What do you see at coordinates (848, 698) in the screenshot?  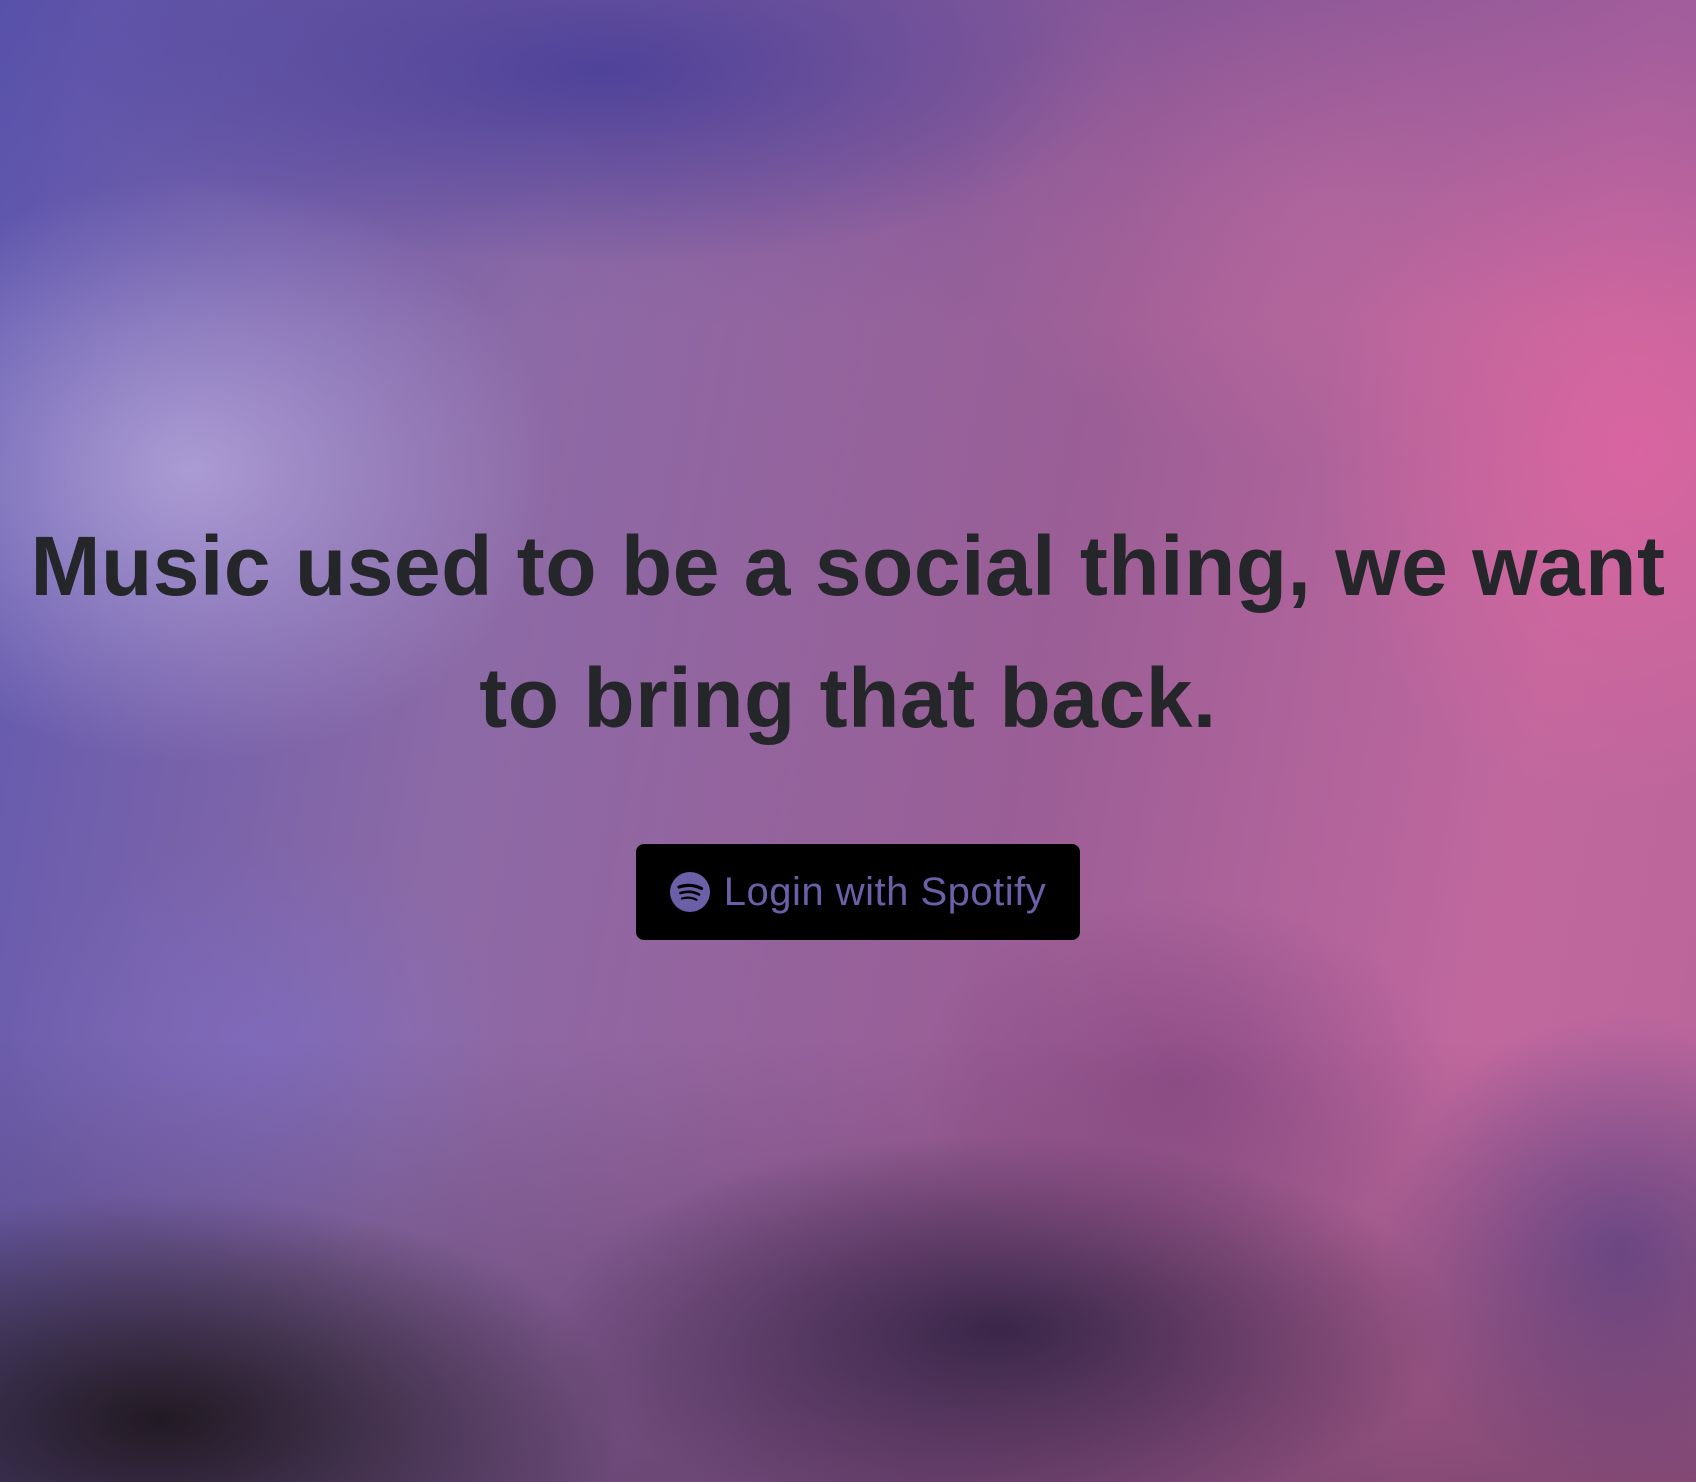 I see `headline-line-2: to bring that back.` at bounding box center [848, 698].